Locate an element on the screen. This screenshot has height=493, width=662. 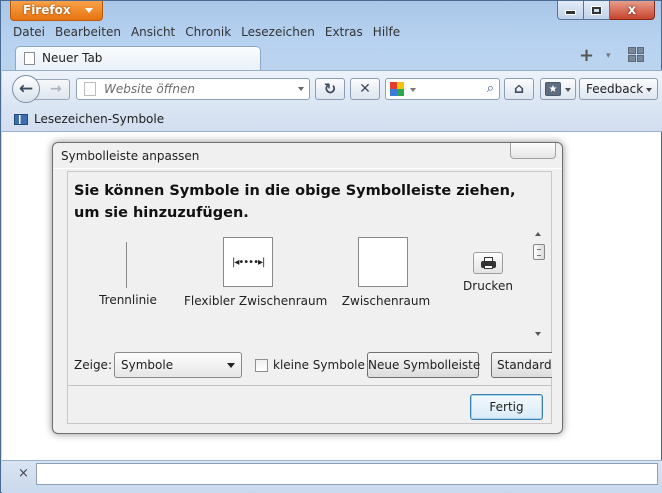
firefox-app-button: Firefox is located at coordinates (56, 11).